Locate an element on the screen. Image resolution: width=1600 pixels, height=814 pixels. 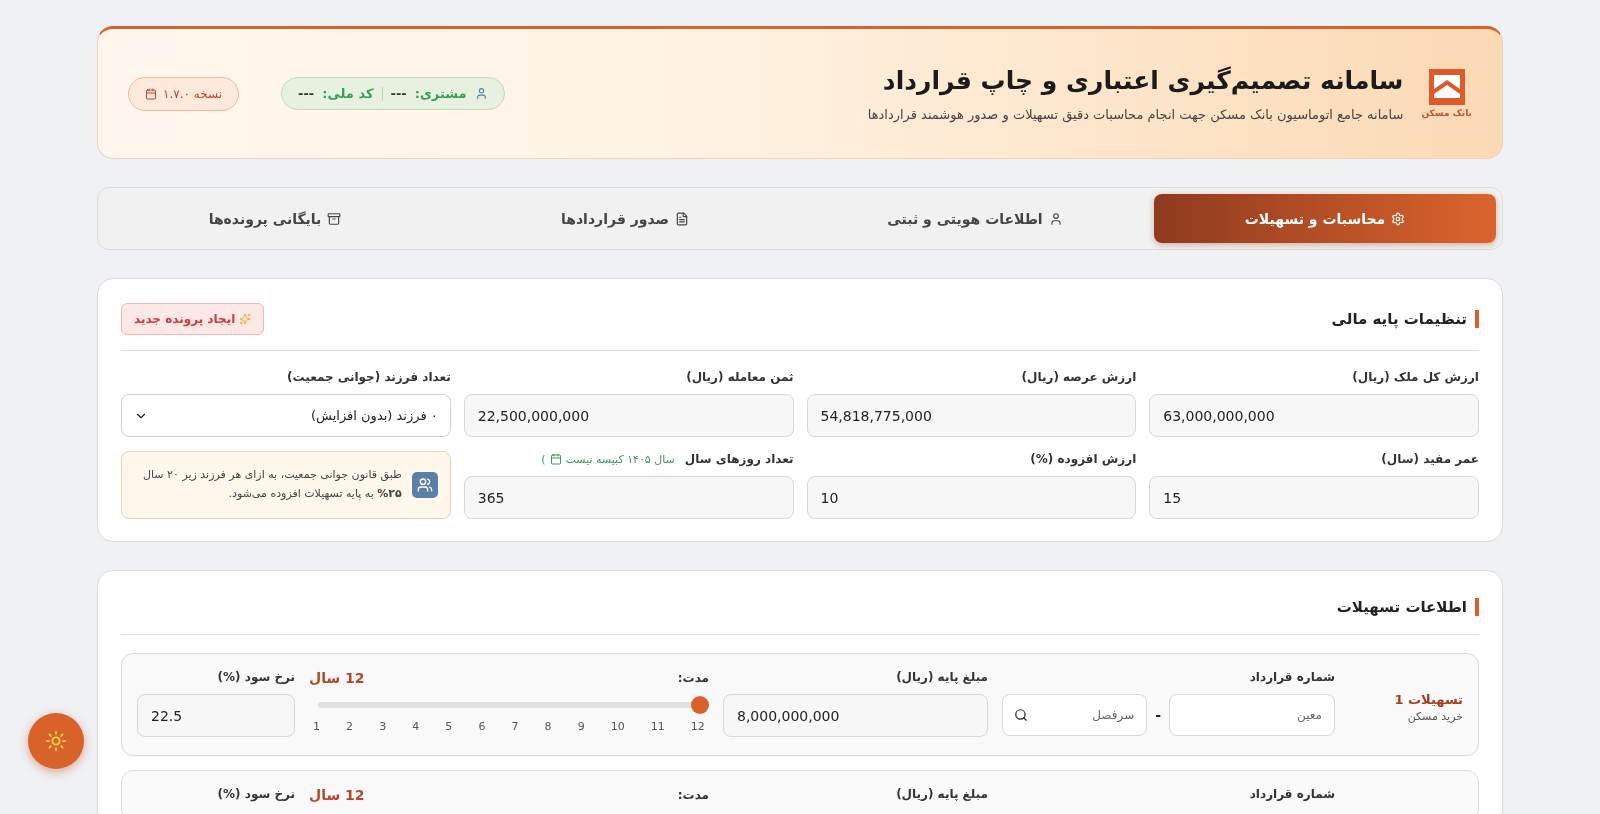
leap-year-note: سال ۱۴۰۵ کبیسه نیست ( is located at coordinates (608, 459).